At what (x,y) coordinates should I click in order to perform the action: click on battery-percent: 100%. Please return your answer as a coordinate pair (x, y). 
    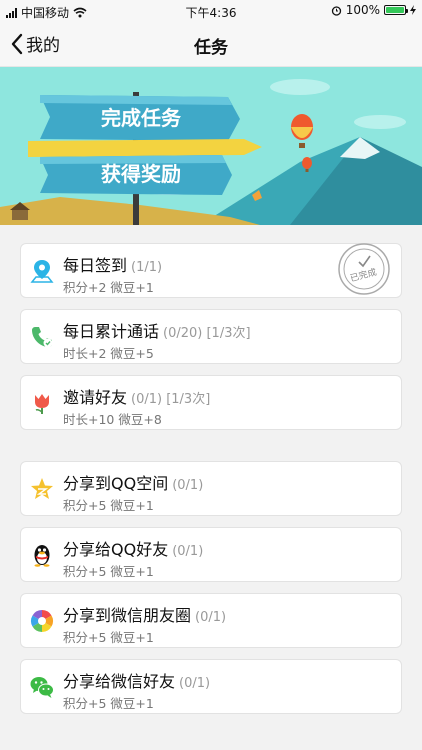
    Looking at the image, I should click on (362, 10).